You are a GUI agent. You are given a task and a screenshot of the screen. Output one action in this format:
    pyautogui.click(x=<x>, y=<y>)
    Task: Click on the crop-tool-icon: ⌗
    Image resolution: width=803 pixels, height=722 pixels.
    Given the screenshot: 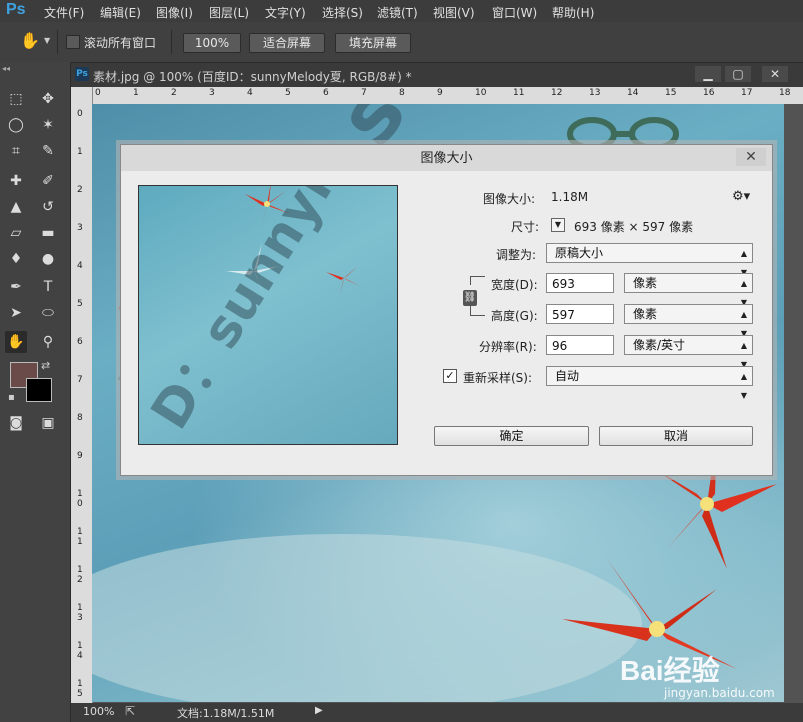 What is the action you would take?
    pyautogui.click(x=16, y=151)
    